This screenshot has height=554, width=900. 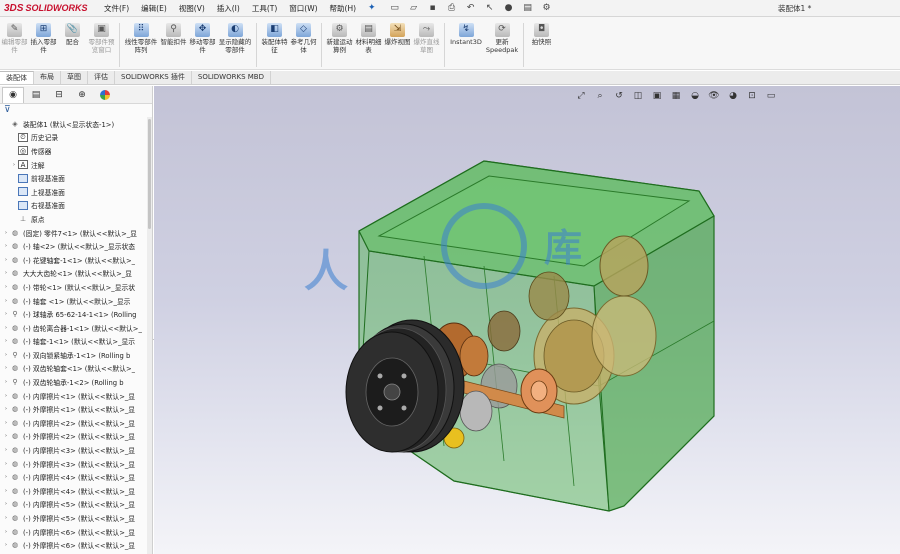 I want to click on filter-icon: ⊽, so click(x=76, y=110).